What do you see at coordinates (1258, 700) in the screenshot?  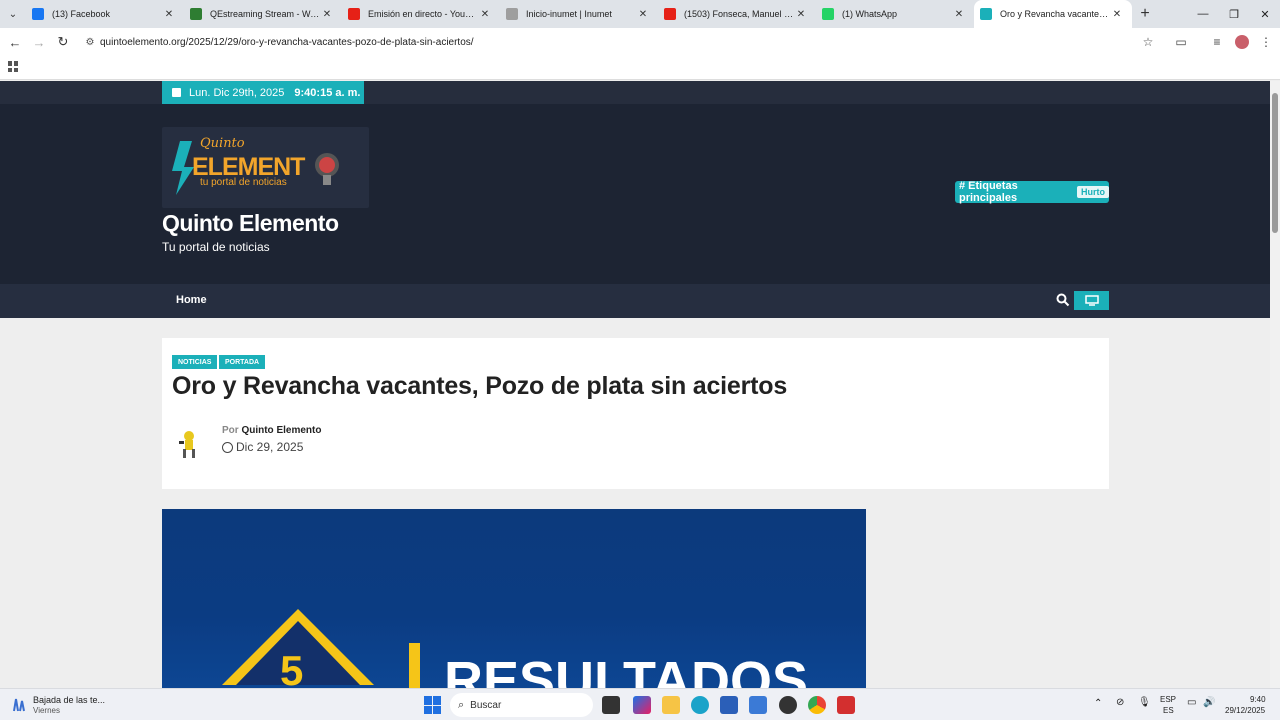 I see `clock-time: 9:40` at bounding box center [1258, 700].